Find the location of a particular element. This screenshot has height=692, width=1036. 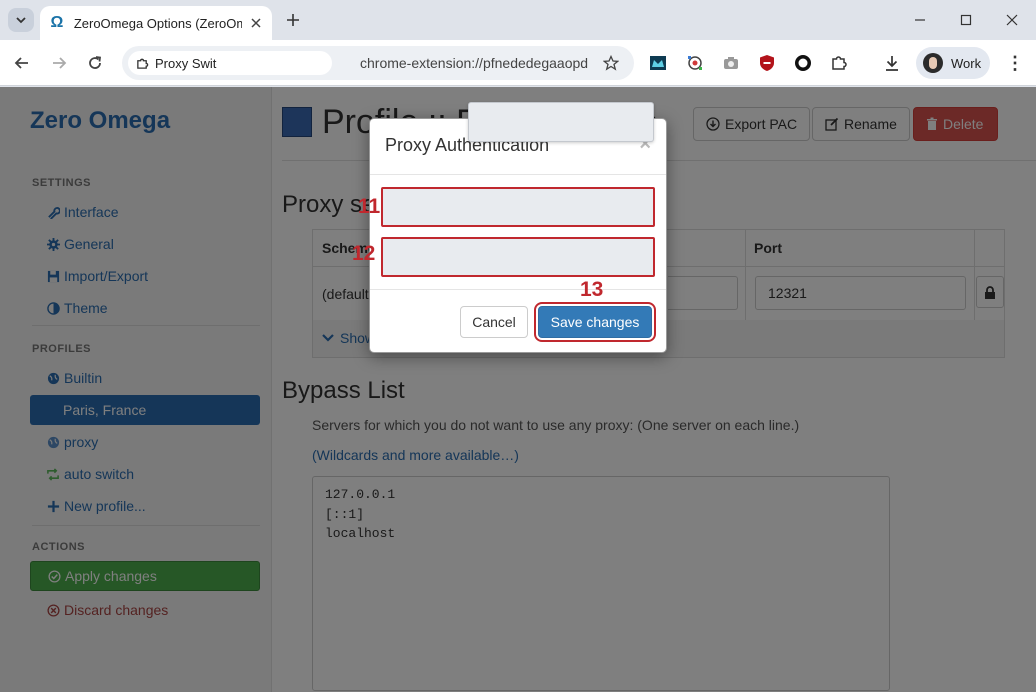

shield-icon is located at coordinates (767, 63).